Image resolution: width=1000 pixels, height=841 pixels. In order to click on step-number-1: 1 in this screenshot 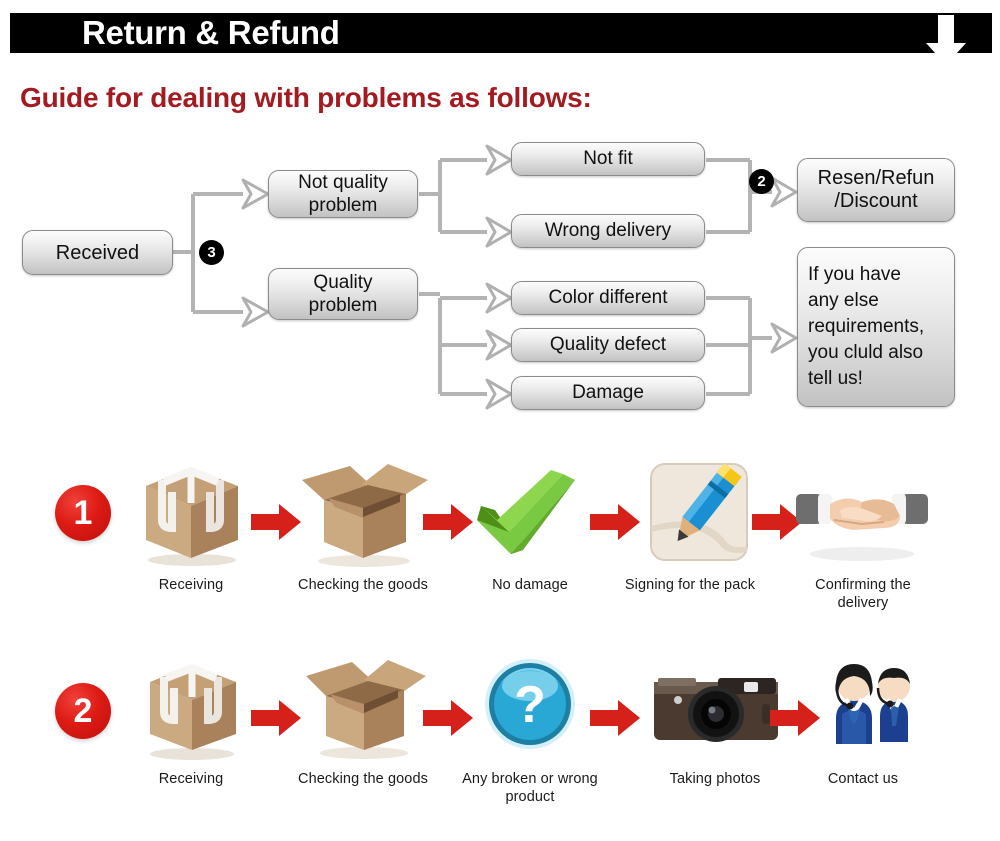, I will do `click(83, 513)`.